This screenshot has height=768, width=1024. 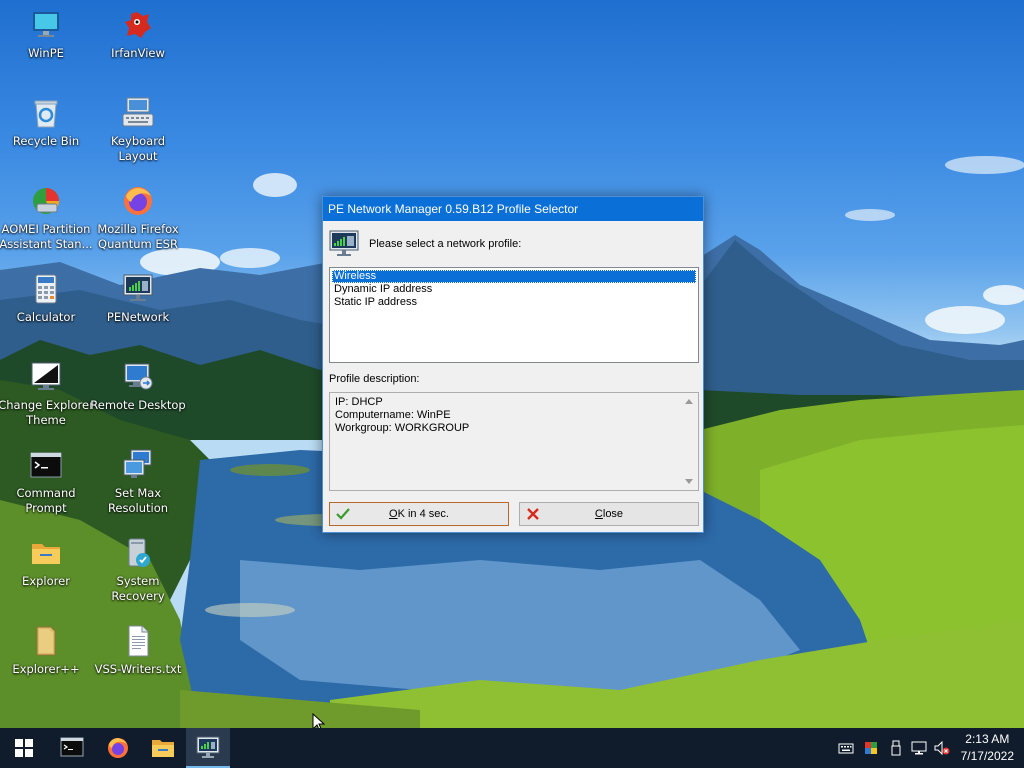 What do you see at coordinates (514, 276) in the screenshot?
I see `profile-item-wireless: Wireless` at bounding box center [514, 276].